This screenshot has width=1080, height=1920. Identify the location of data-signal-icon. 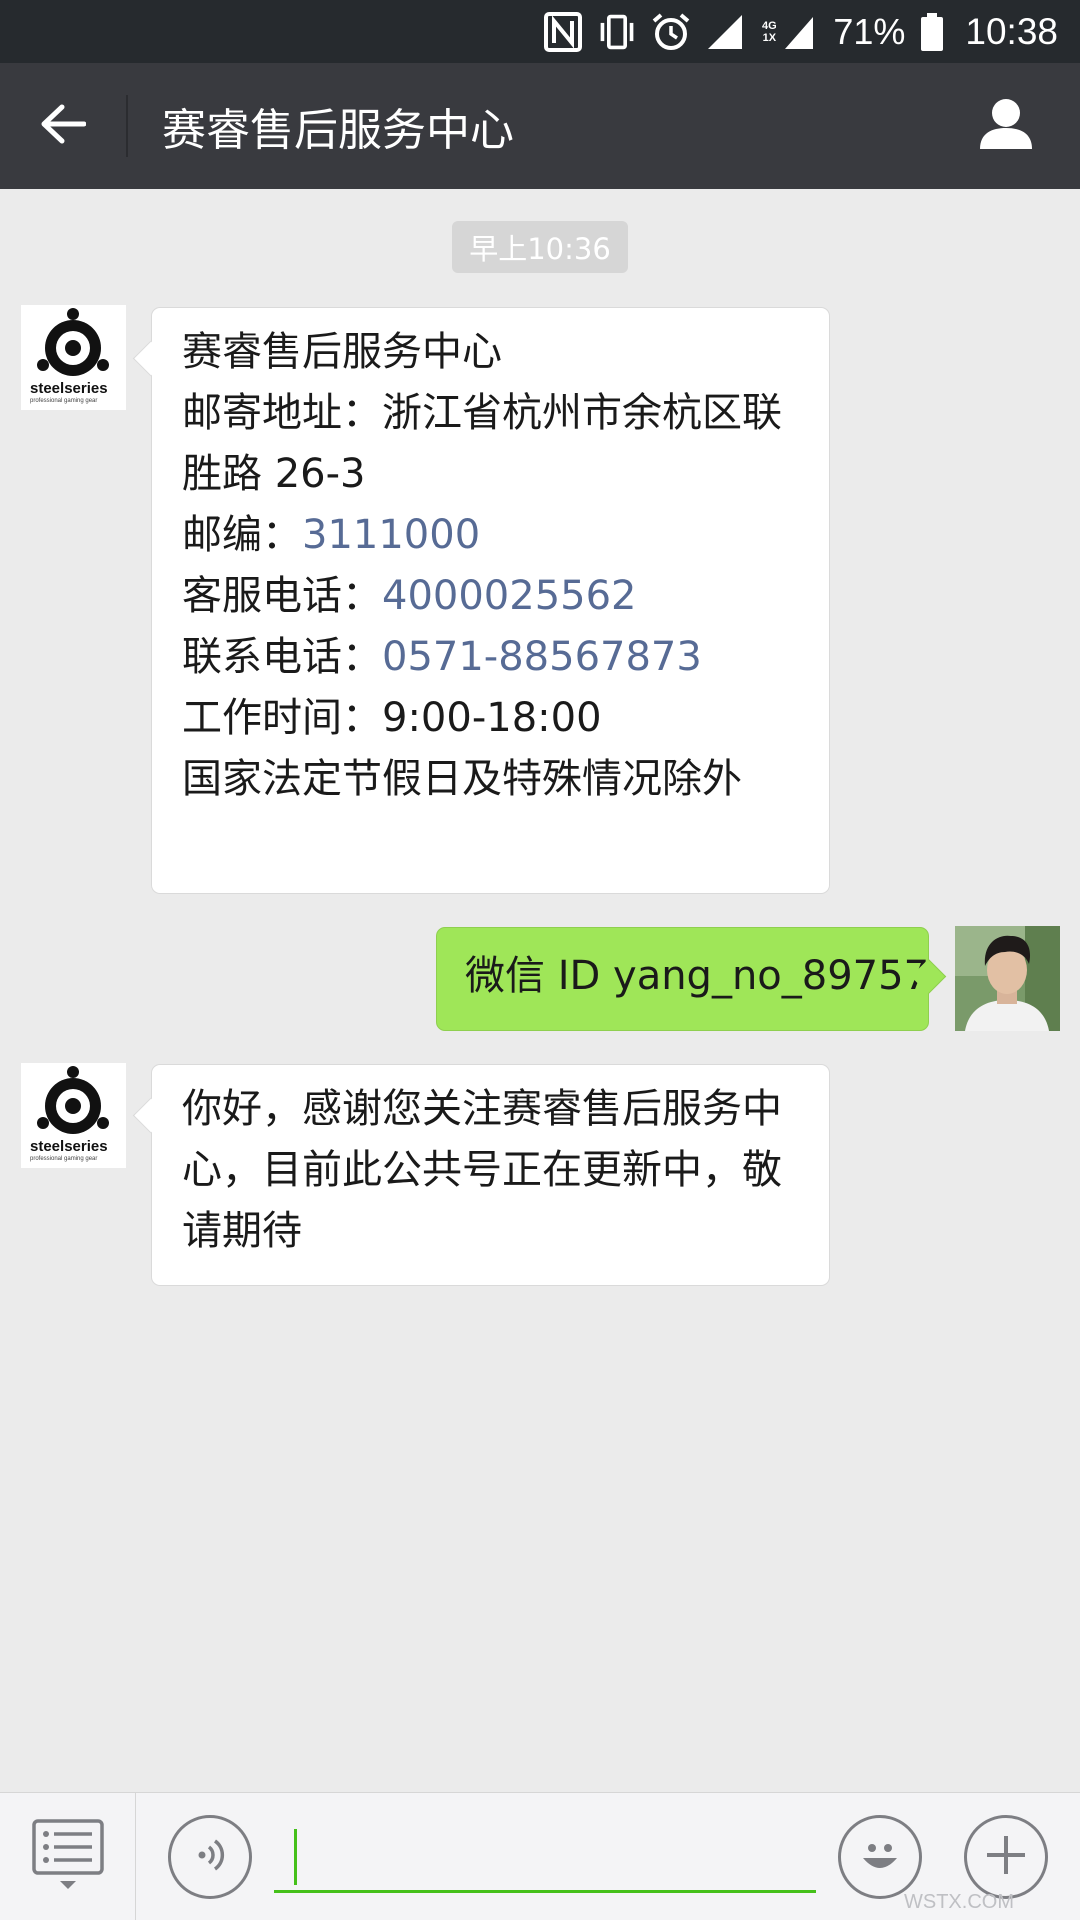
(799, 32).